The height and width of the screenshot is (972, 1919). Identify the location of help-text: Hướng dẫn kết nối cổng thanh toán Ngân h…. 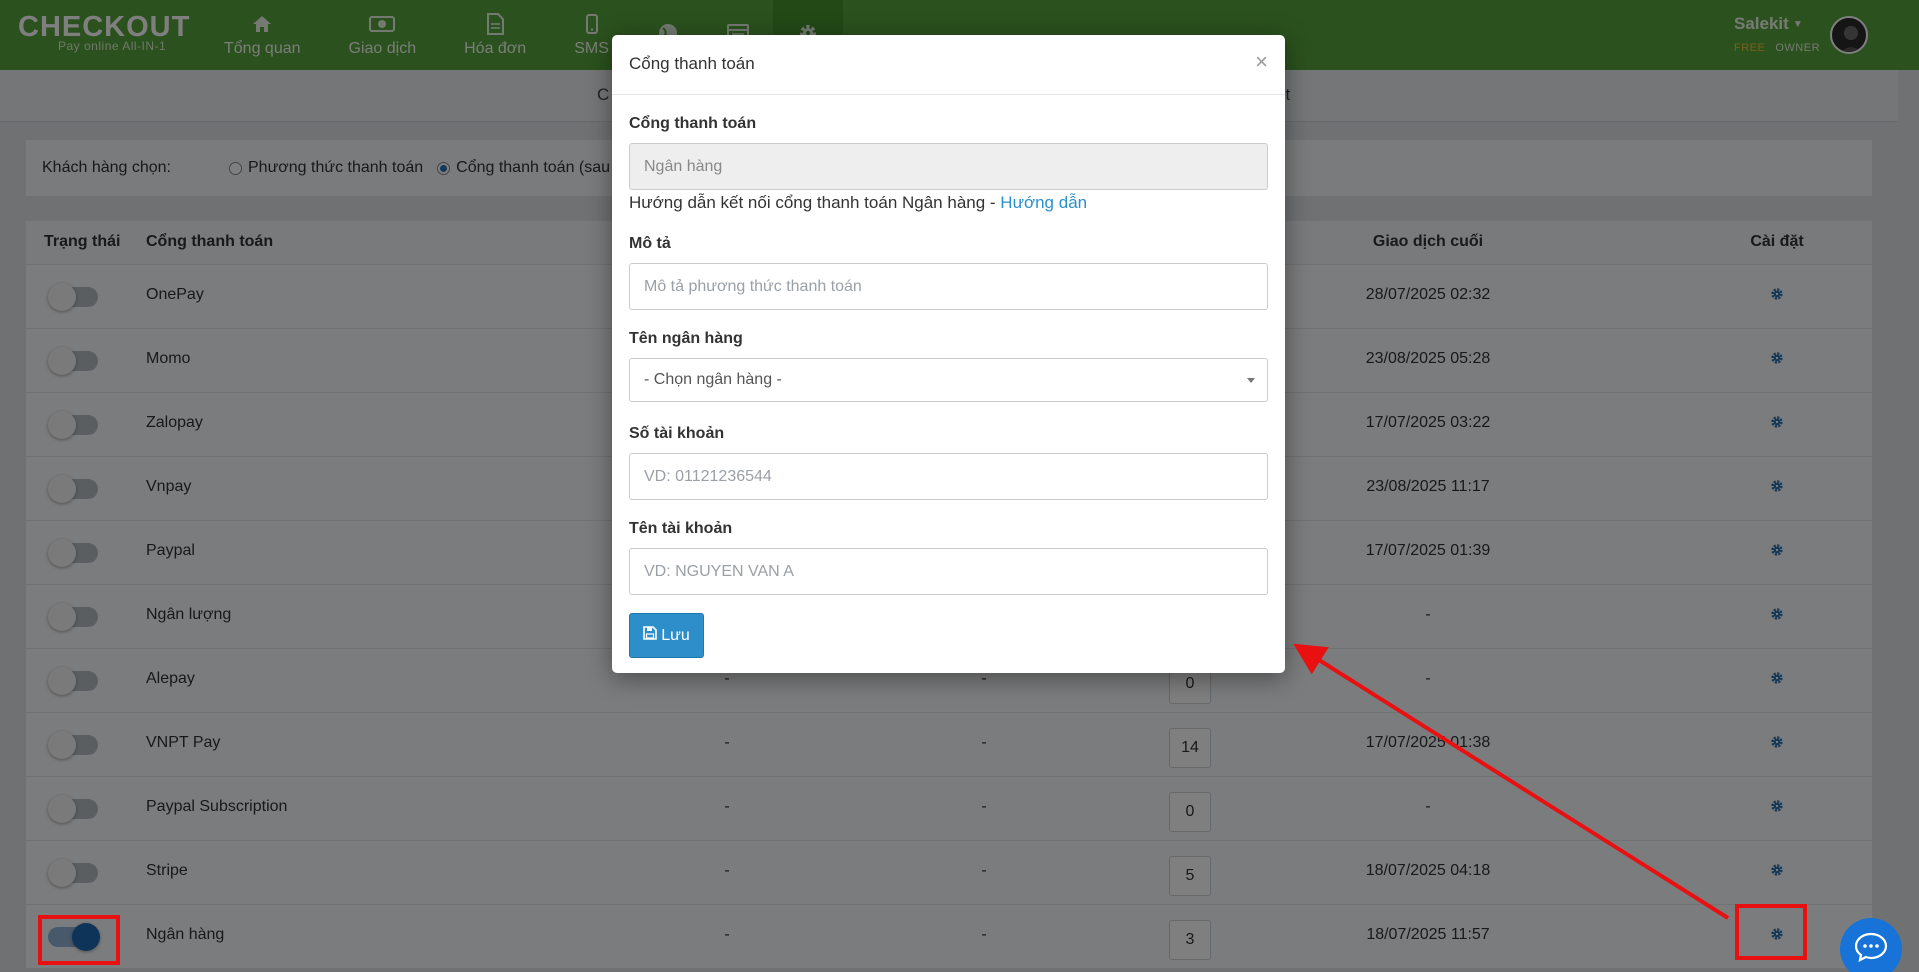
(858, 202).